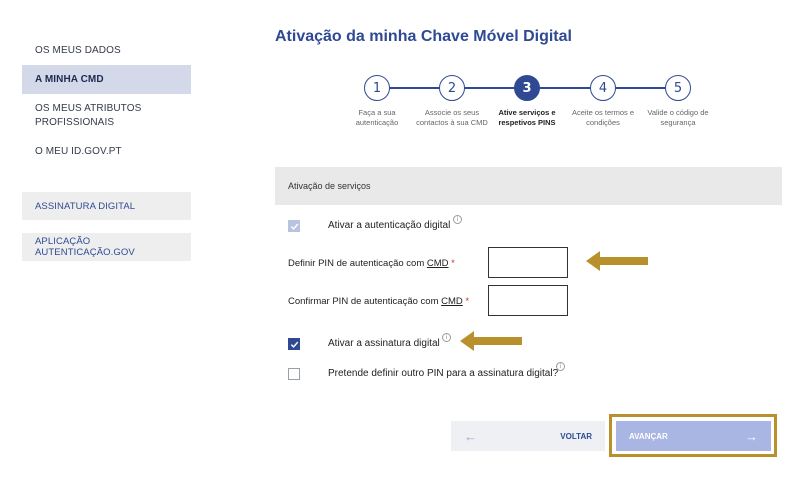 The image size is (801, 488). What do you see at coordinates (527, 88) in the screenshot?
I see `step-number: 3` at bounding box center [527, 88].